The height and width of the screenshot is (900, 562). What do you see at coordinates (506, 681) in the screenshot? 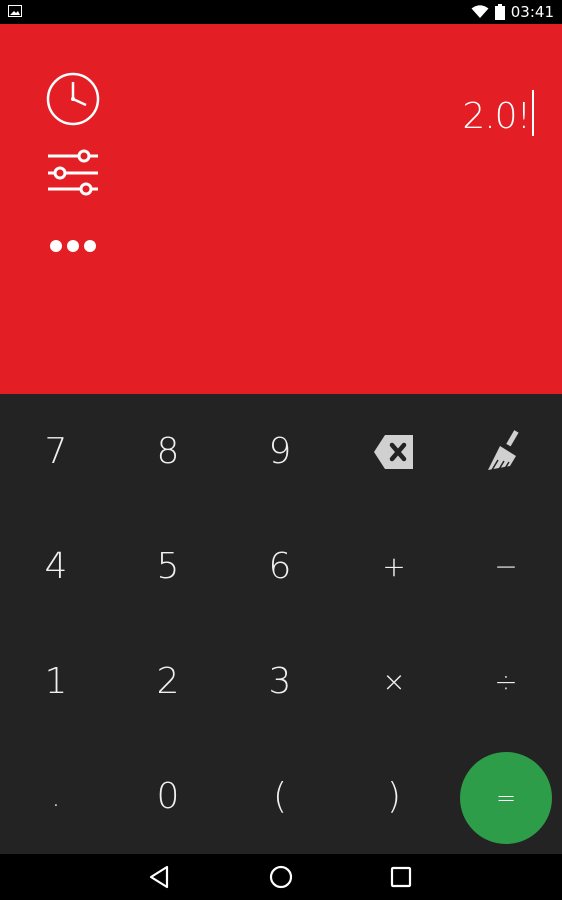
I see `key-divide: ÷` at bounding box center [506, 681].